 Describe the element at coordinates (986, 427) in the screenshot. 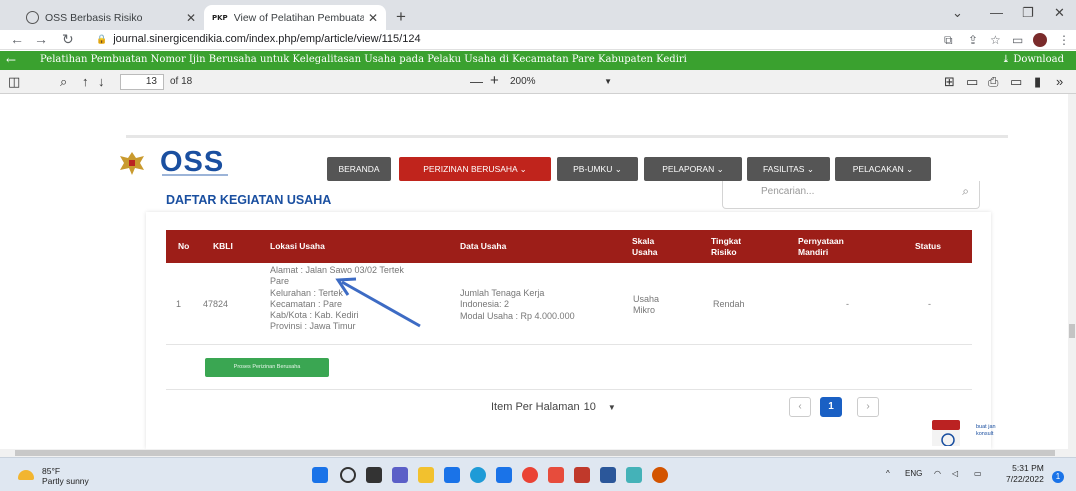

I see `chat-line: buat jan` at that location.